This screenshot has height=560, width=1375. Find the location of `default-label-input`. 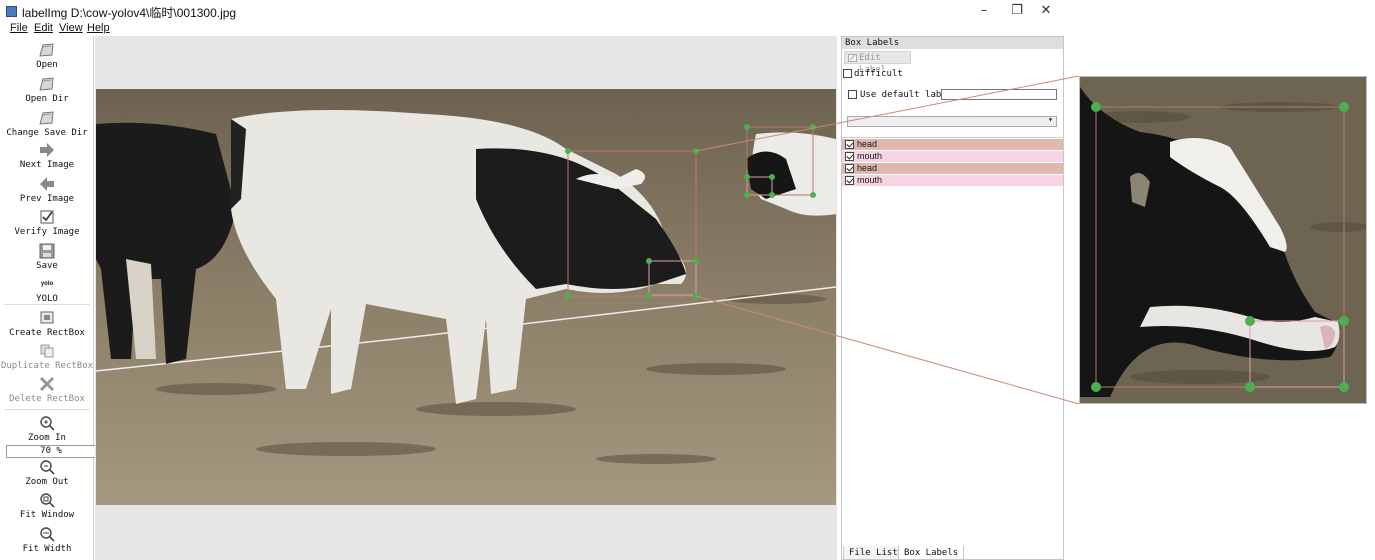

default-label-input is located at coordinates (999, 94).